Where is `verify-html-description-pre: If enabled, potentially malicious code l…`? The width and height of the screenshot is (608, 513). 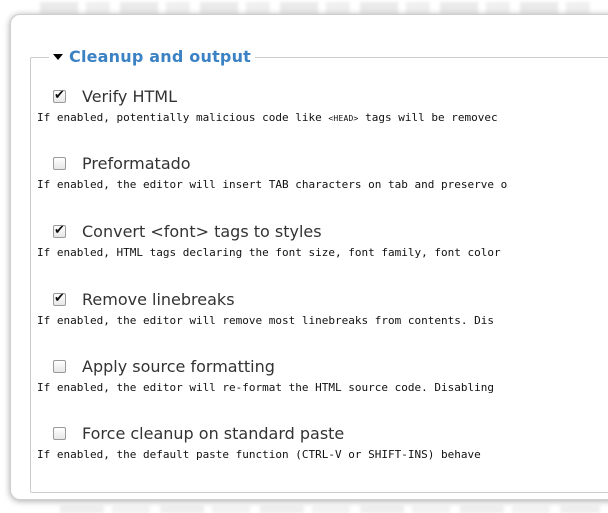
verify-html-description-pre: If enabled, potentially malicious code l… is located at coordinates (183, 117).